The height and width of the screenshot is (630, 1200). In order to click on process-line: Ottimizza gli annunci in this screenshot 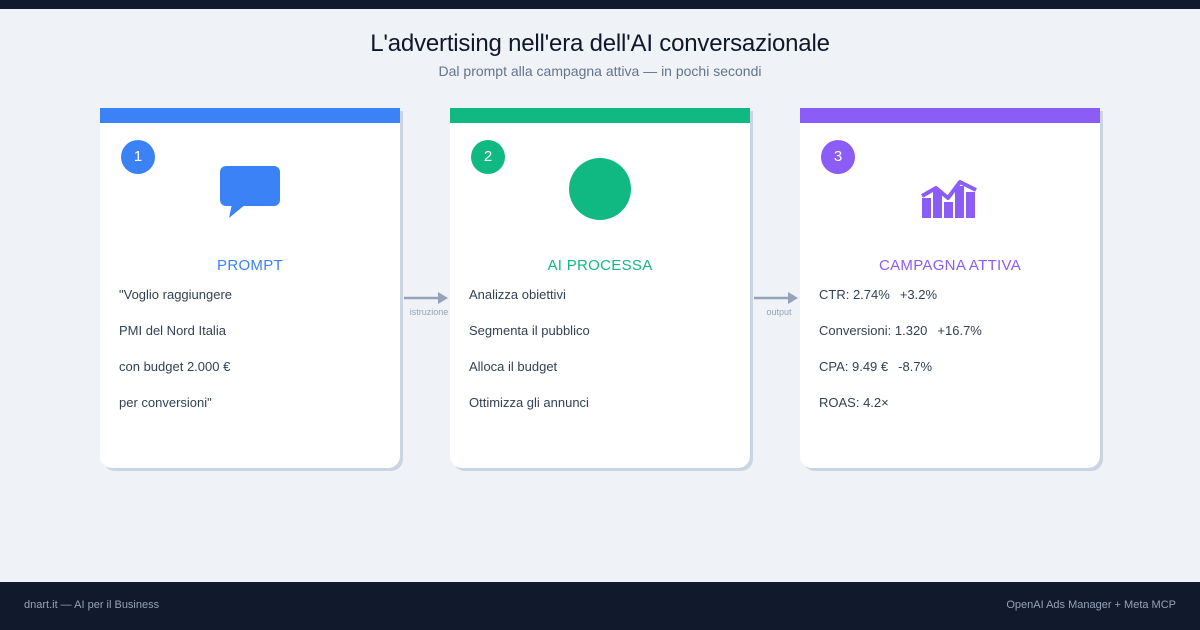, I will do `click(529, 402)`.